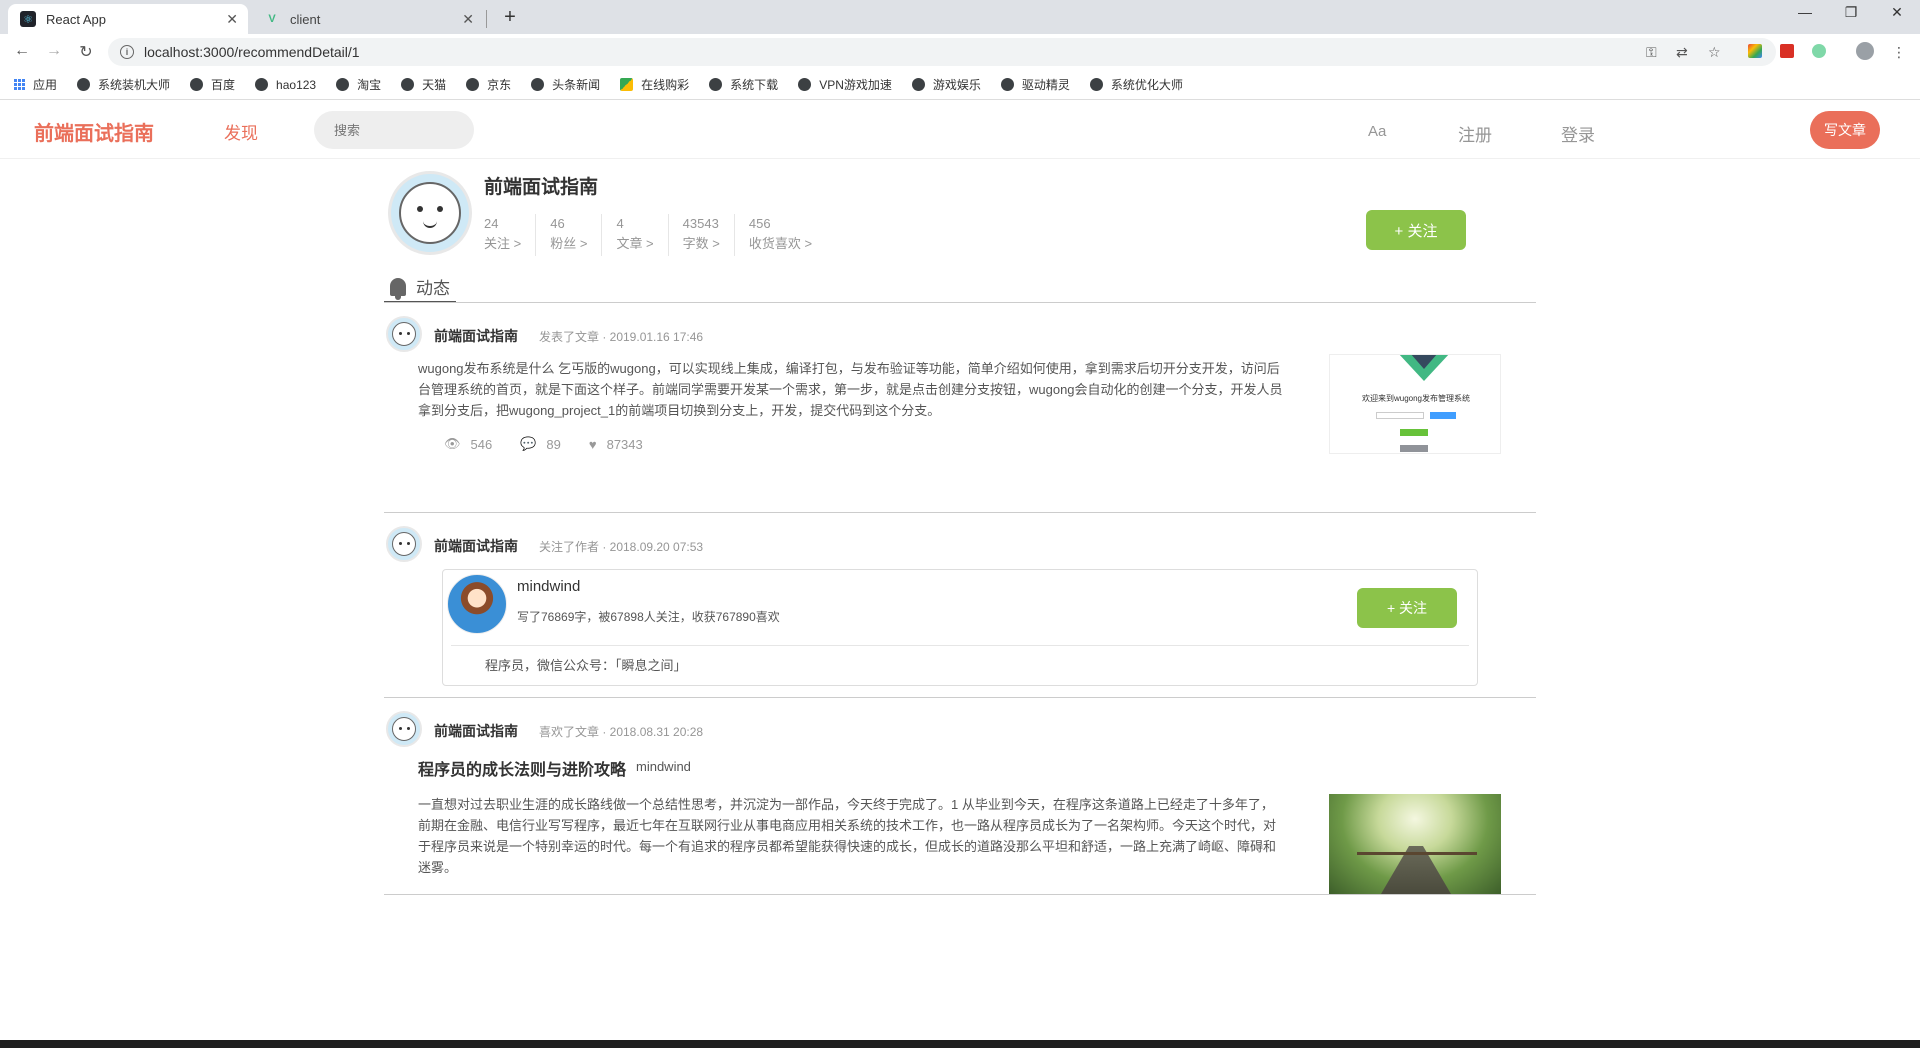  Describe the element at coordinates (86, 52) in the screenshot. I see `reload-icon: ↻` at that location.